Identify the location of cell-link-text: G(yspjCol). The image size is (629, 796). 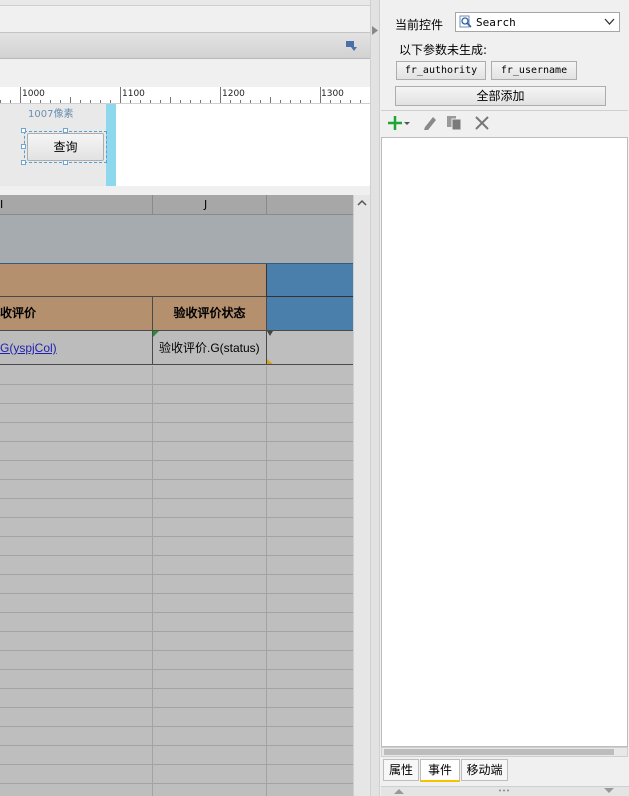
(28, 348).